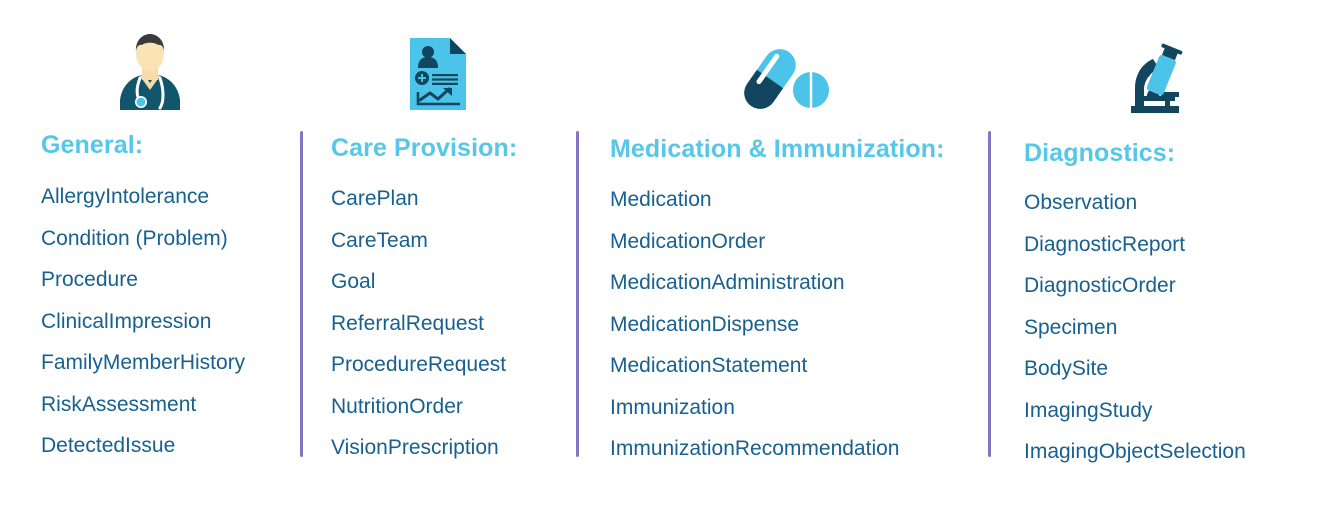 Image resolution: width=1319 pixels, height=510 pixels. Describe the element at coordinates (754, 200) in the screenshot. I see `list-item: Medication` at that location.